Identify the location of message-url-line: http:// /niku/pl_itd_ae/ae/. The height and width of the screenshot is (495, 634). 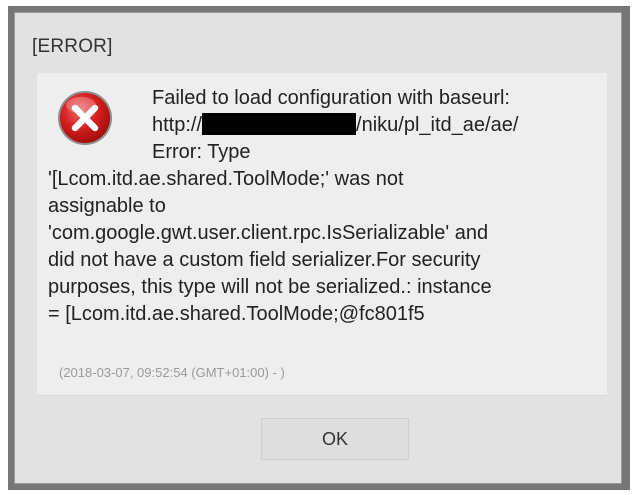
(328, 125).